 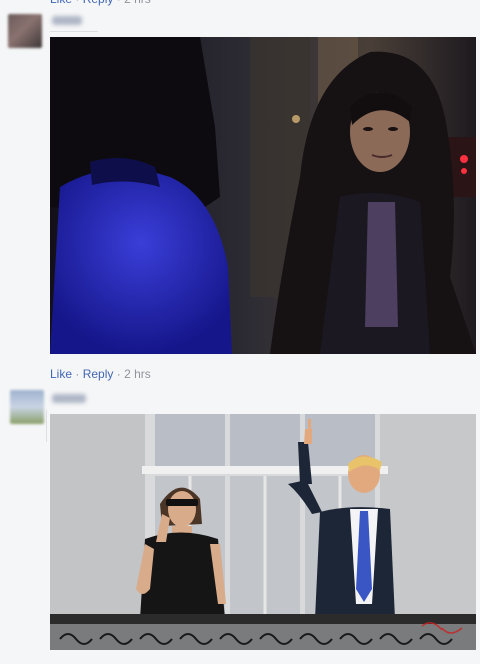 I want to click on comment-actions: Like · Reply · 2 hrs, so click(x=100, y=374).